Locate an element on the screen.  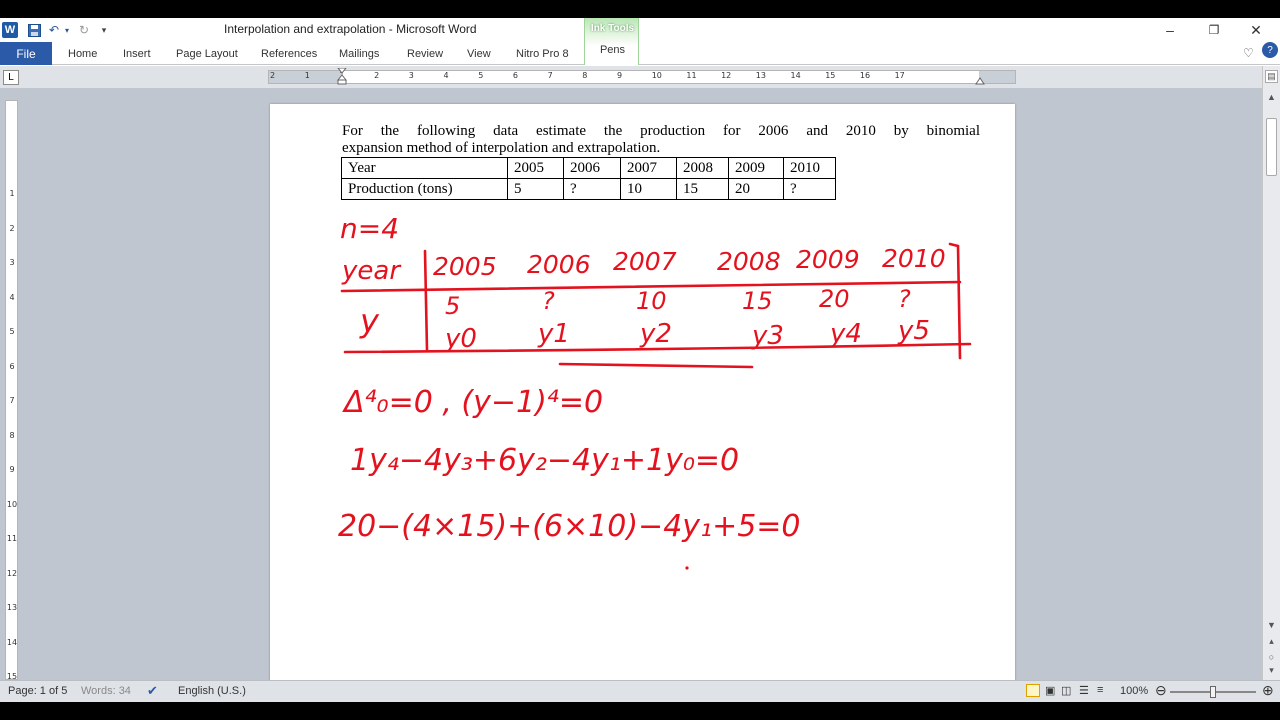
tab-stop-selector: L is located at coordinates (11, 77).